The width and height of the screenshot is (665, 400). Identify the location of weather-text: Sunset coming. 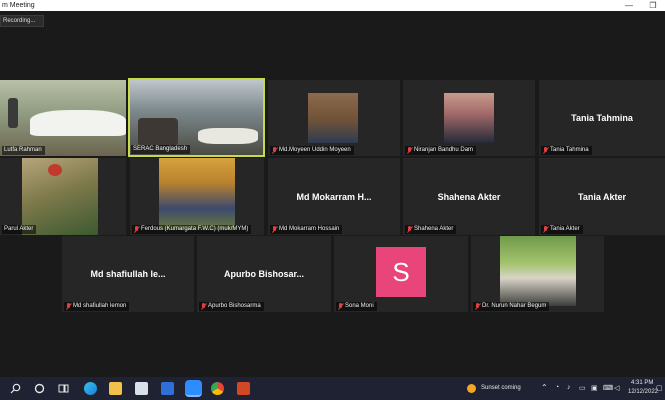
(501, 388).